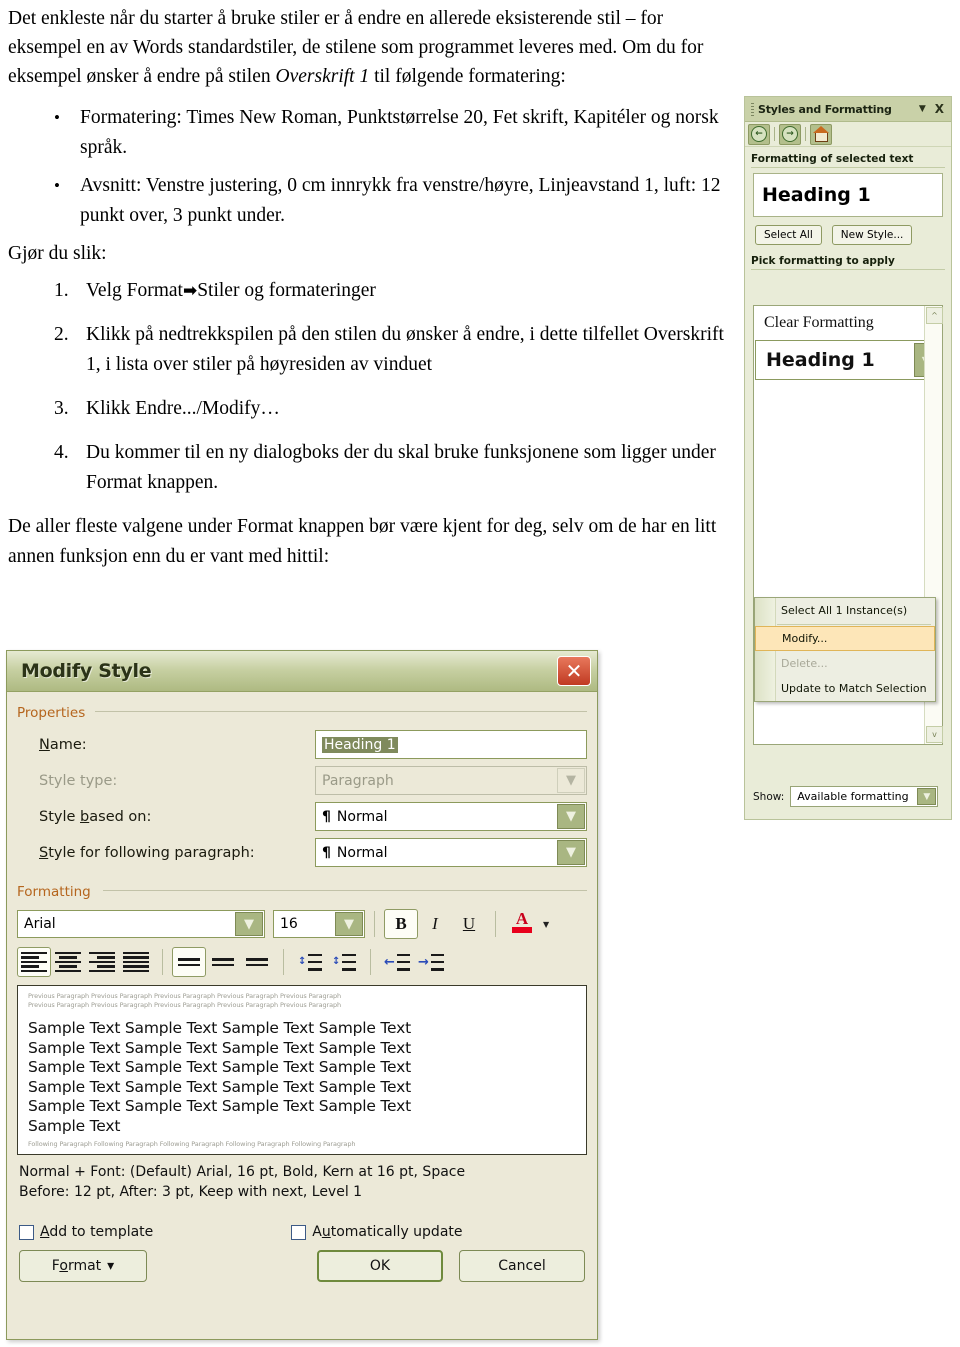 Image resolution: width=960 pixels, height=1347 pixels. I want to click on list-item-heading-1: Heading 1 ▼, so click(848, 360).